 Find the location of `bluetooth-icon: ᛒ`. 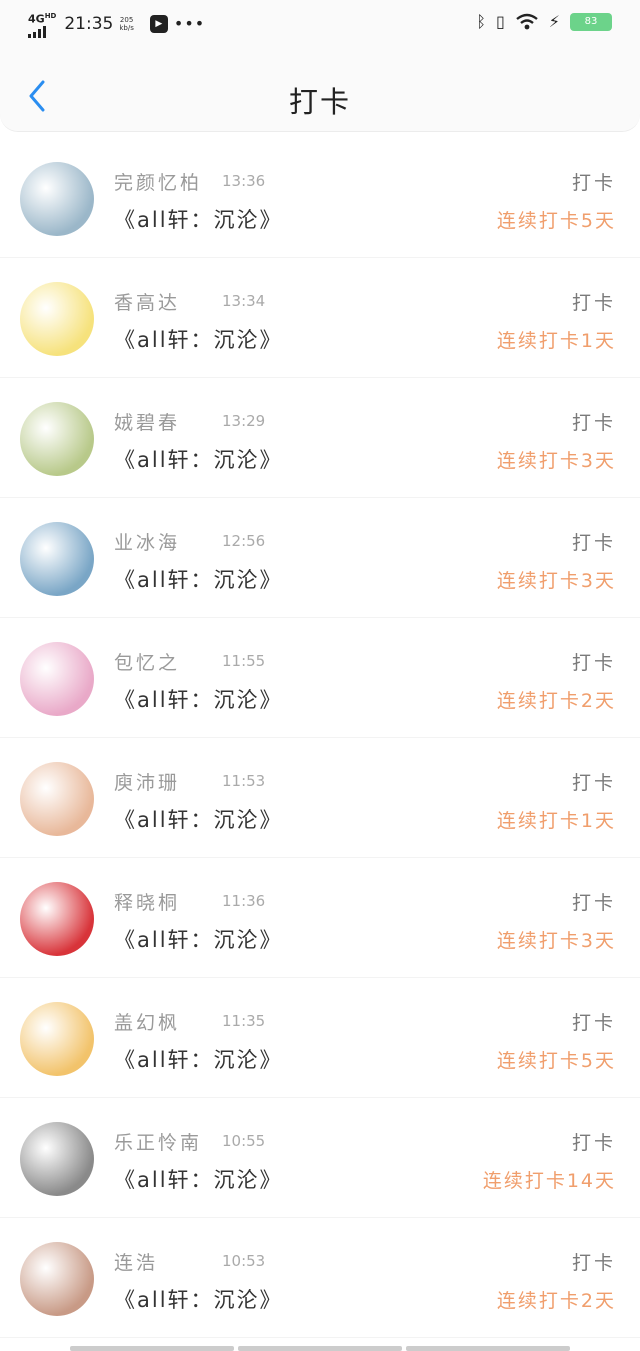

bluetooth-icon: ᛒ is located at coordinates (481, 21).